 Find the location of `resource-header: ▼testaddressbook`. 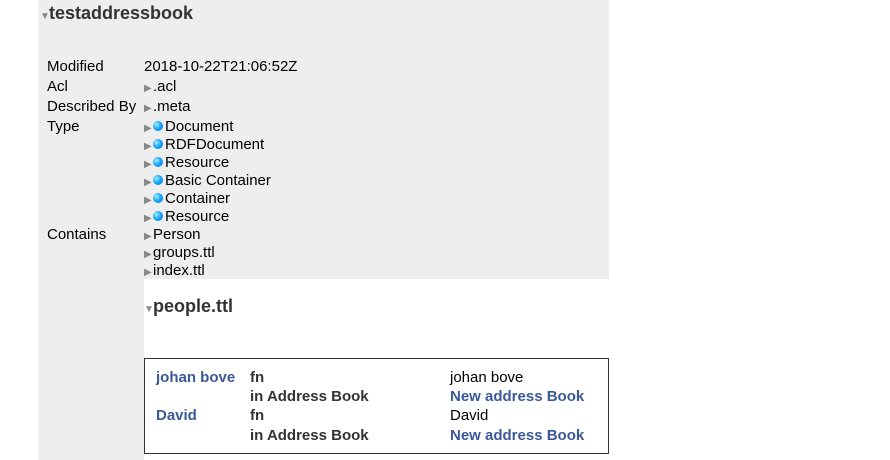

resource-header: ▼testaddressbook is located at coordinates (116, 13).